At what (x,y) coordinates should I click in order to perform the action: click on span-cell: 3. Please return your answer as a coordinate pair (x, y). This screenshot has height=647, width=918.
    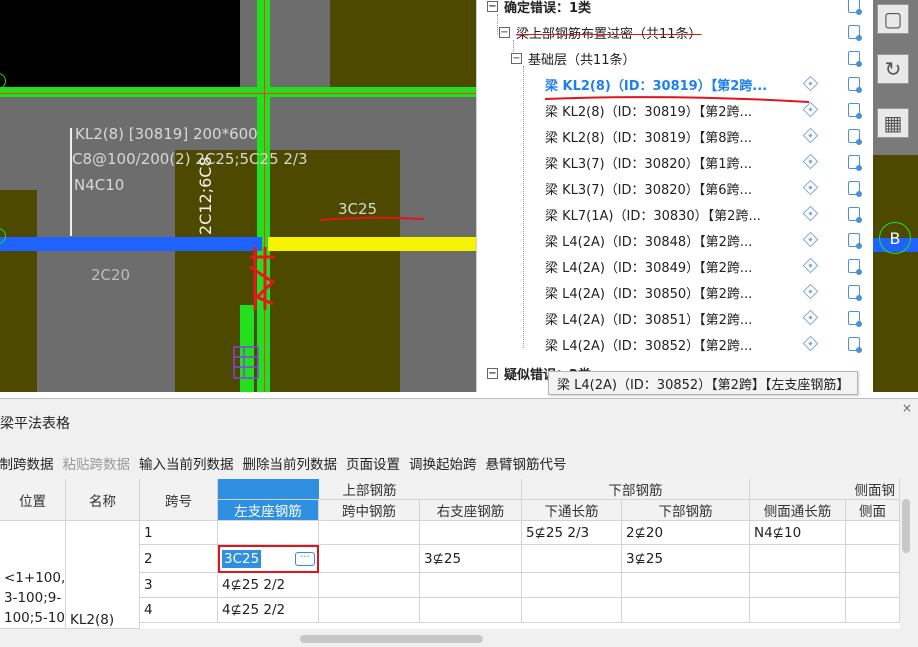
    Looking at the image, I should click on (179, 585).